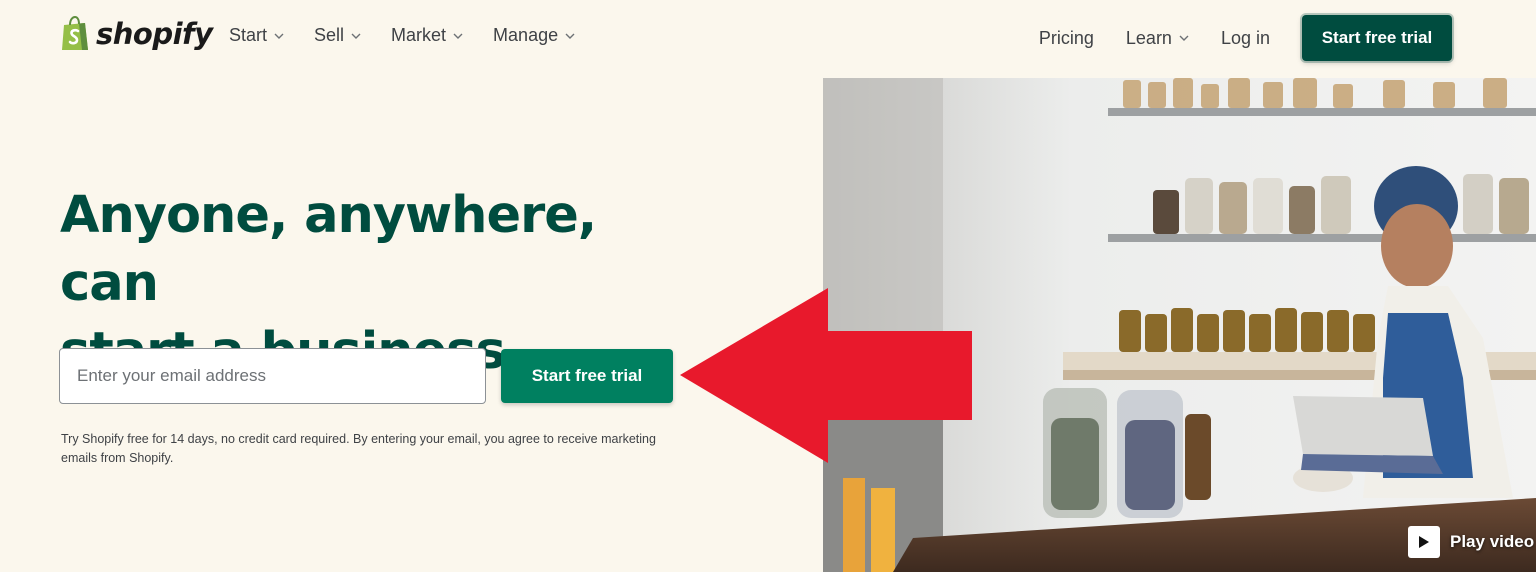 Image resolution: width=1536 pixels, height=572 pixels. What do you see at coordinates (75, 33) in the screenshot?
I see `shopping-bag-icon` at bounding box center [75, 33].